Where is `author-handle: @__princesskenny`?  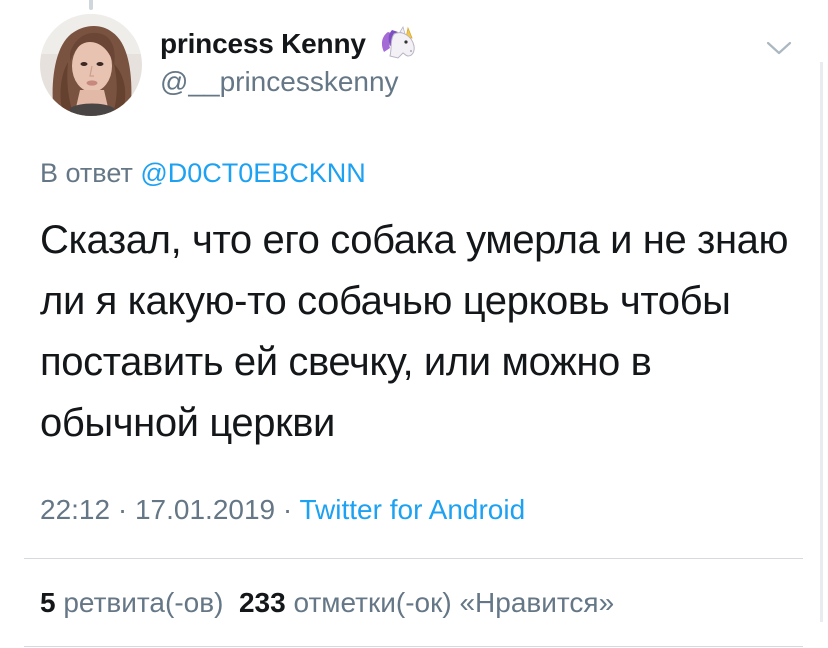
author-handle: @__princesskenny is located at coordinates (279, 82).